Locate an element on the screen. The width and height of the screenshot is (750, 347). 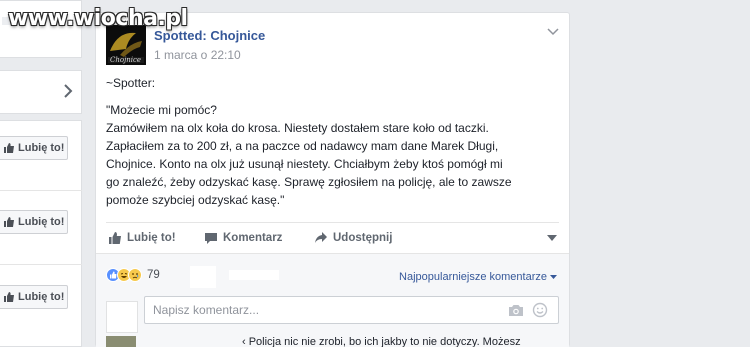
current-user-avatar is located at coordinates (122, 317).